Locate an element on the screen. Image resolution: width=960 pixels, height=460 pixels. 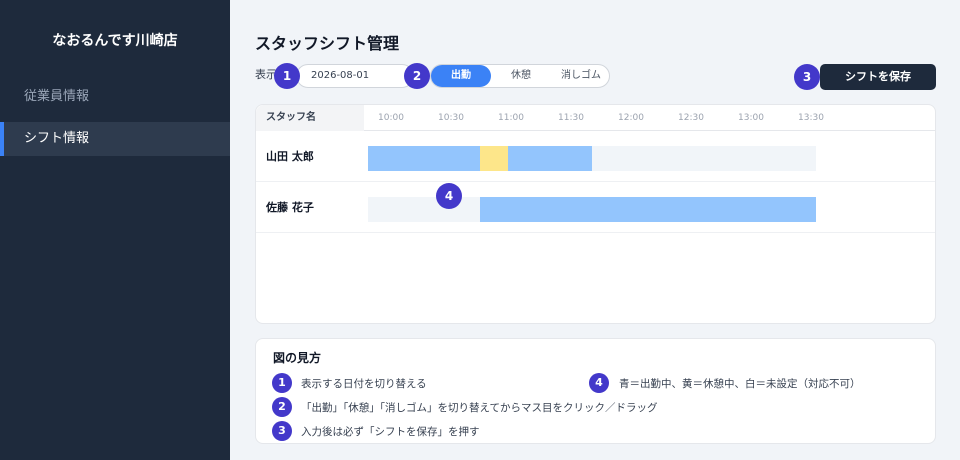
staff-name: 佐藤 花子 is located at coordinates (290, 207).